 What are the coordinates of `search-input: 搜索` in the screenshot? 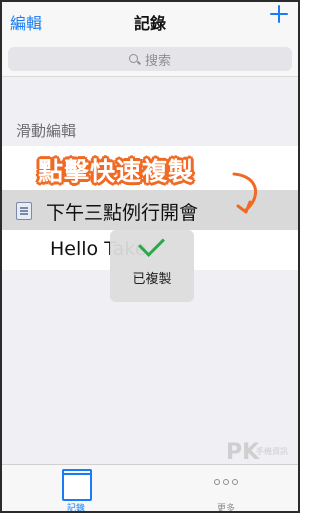 It's located at (150, 59).